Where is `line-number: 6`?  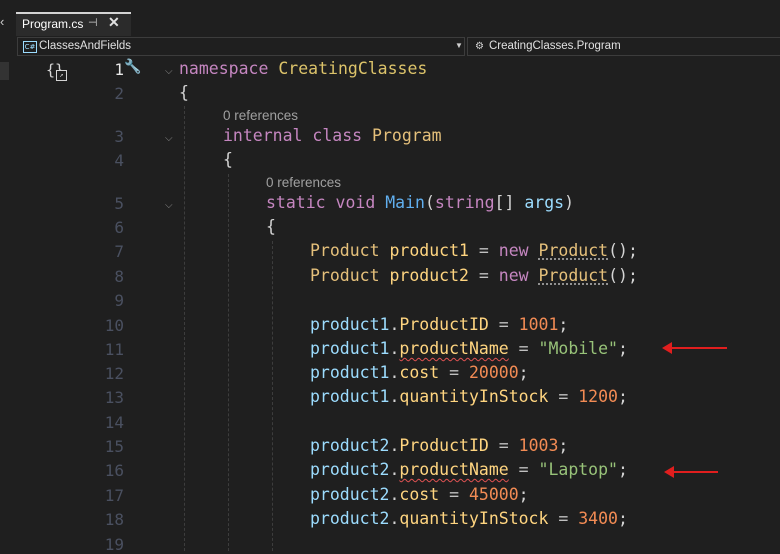 line-number: 6 is located at coordinates (119, 227).